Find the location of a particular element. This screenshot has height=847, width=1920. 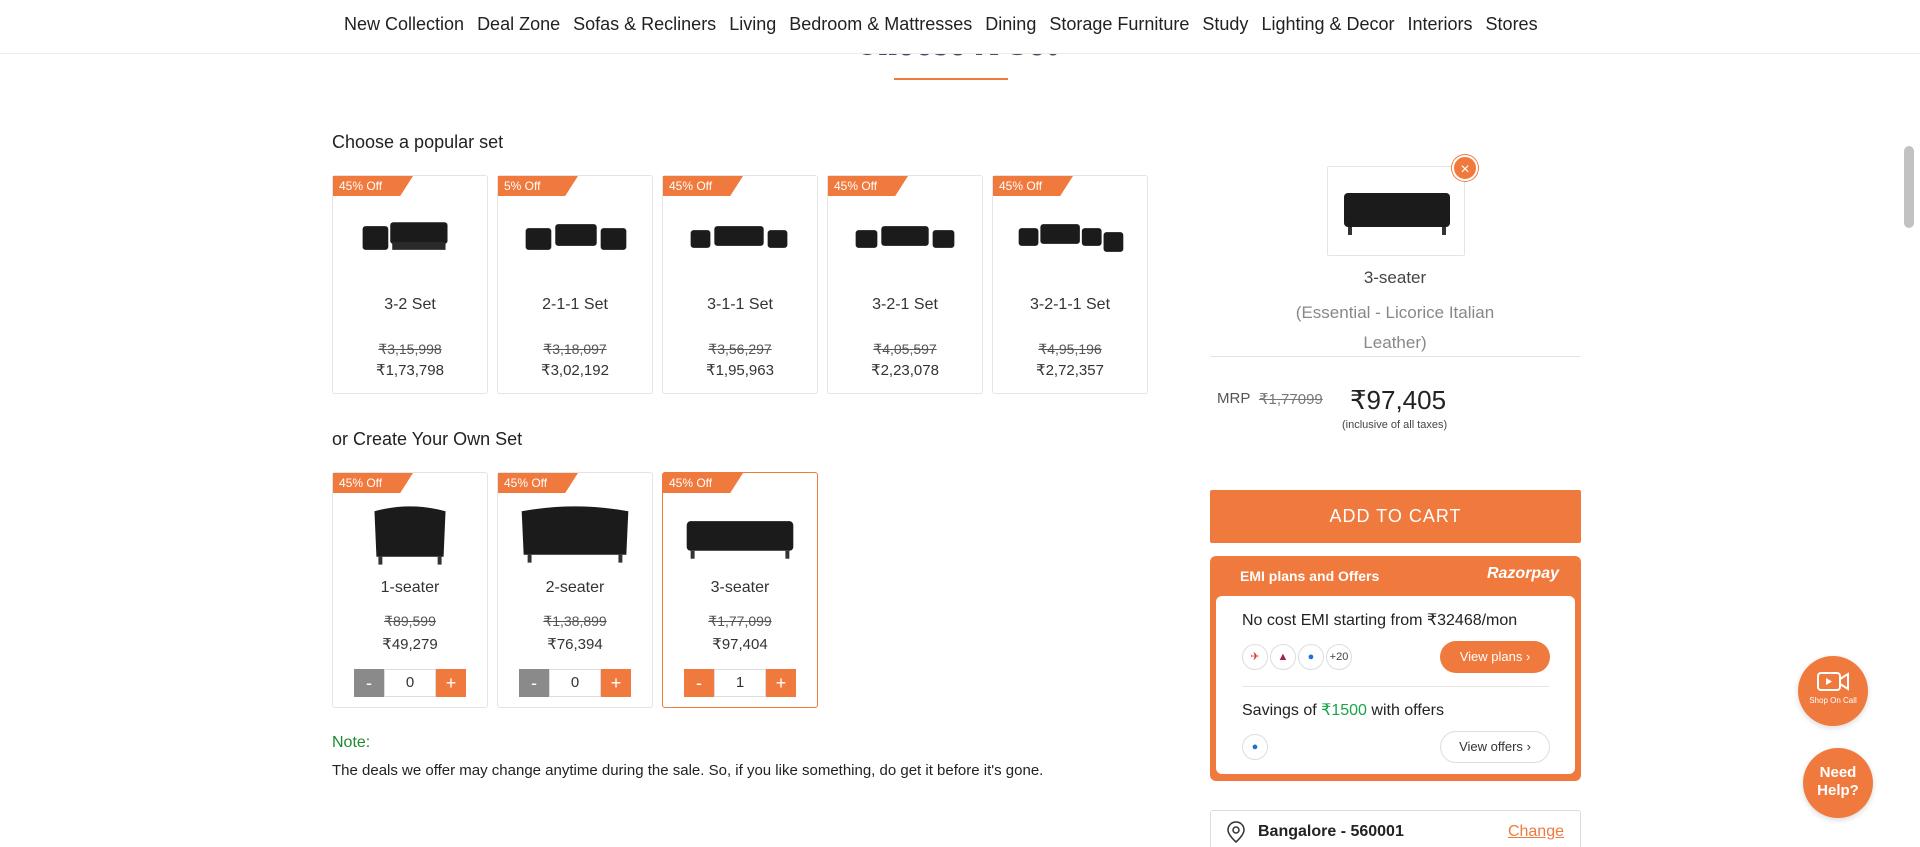

sofa-1-seater-image is located at coordinates (410, 535).